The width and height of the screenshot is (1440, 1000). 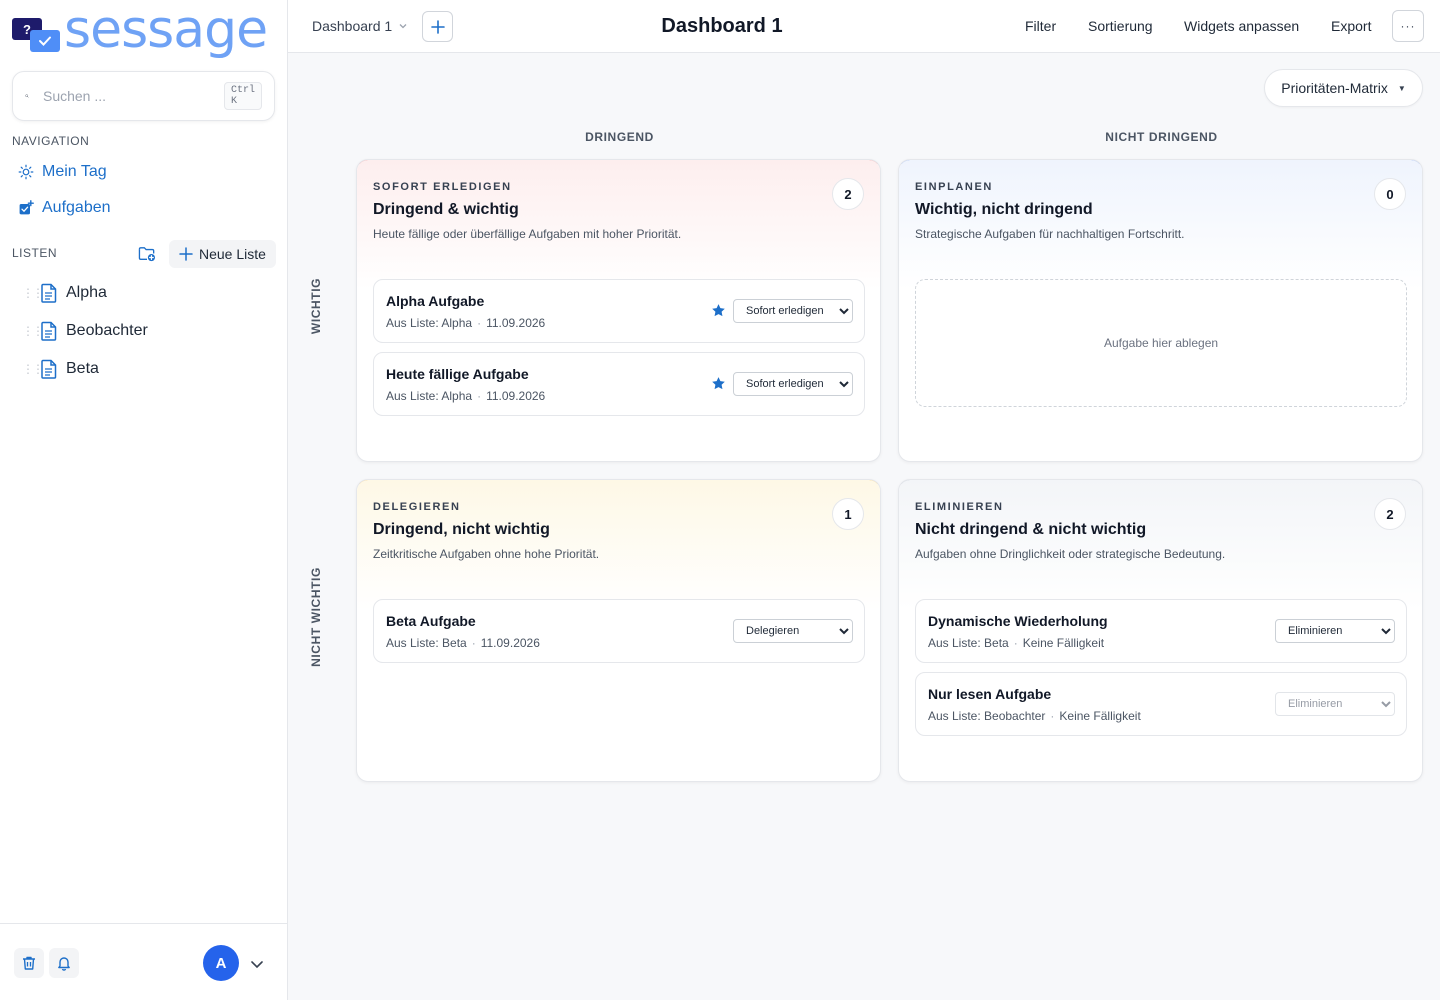 I want to click on lists-label: LISTEN, so click(x=35, y=253).